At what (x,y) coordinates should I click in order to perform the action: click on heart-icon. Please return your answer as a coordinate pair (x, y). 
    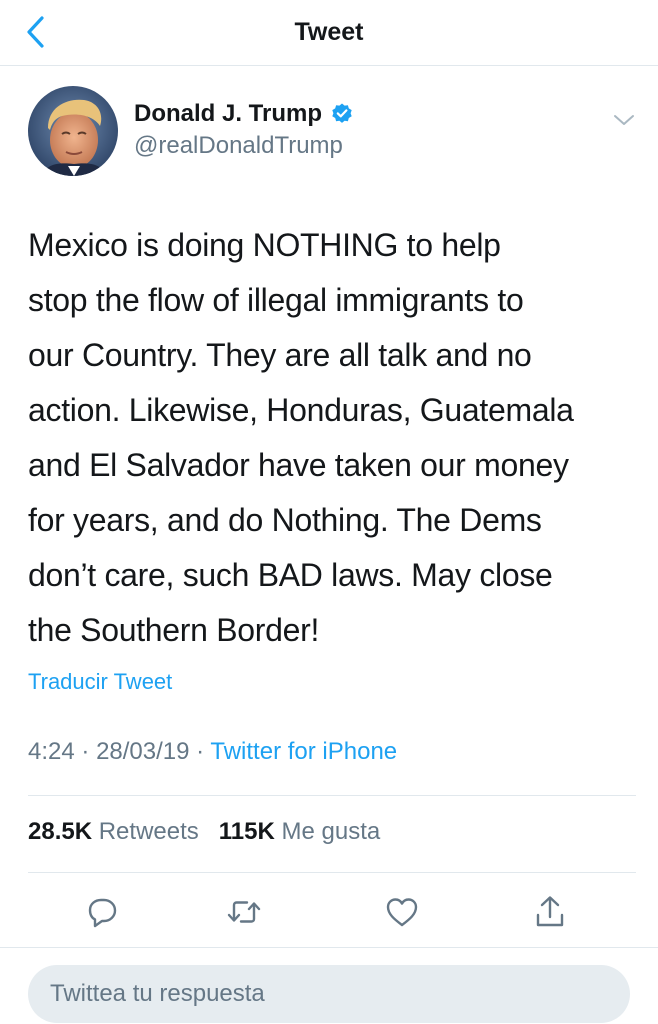
    Looking at the image, I should click on (402, 912).